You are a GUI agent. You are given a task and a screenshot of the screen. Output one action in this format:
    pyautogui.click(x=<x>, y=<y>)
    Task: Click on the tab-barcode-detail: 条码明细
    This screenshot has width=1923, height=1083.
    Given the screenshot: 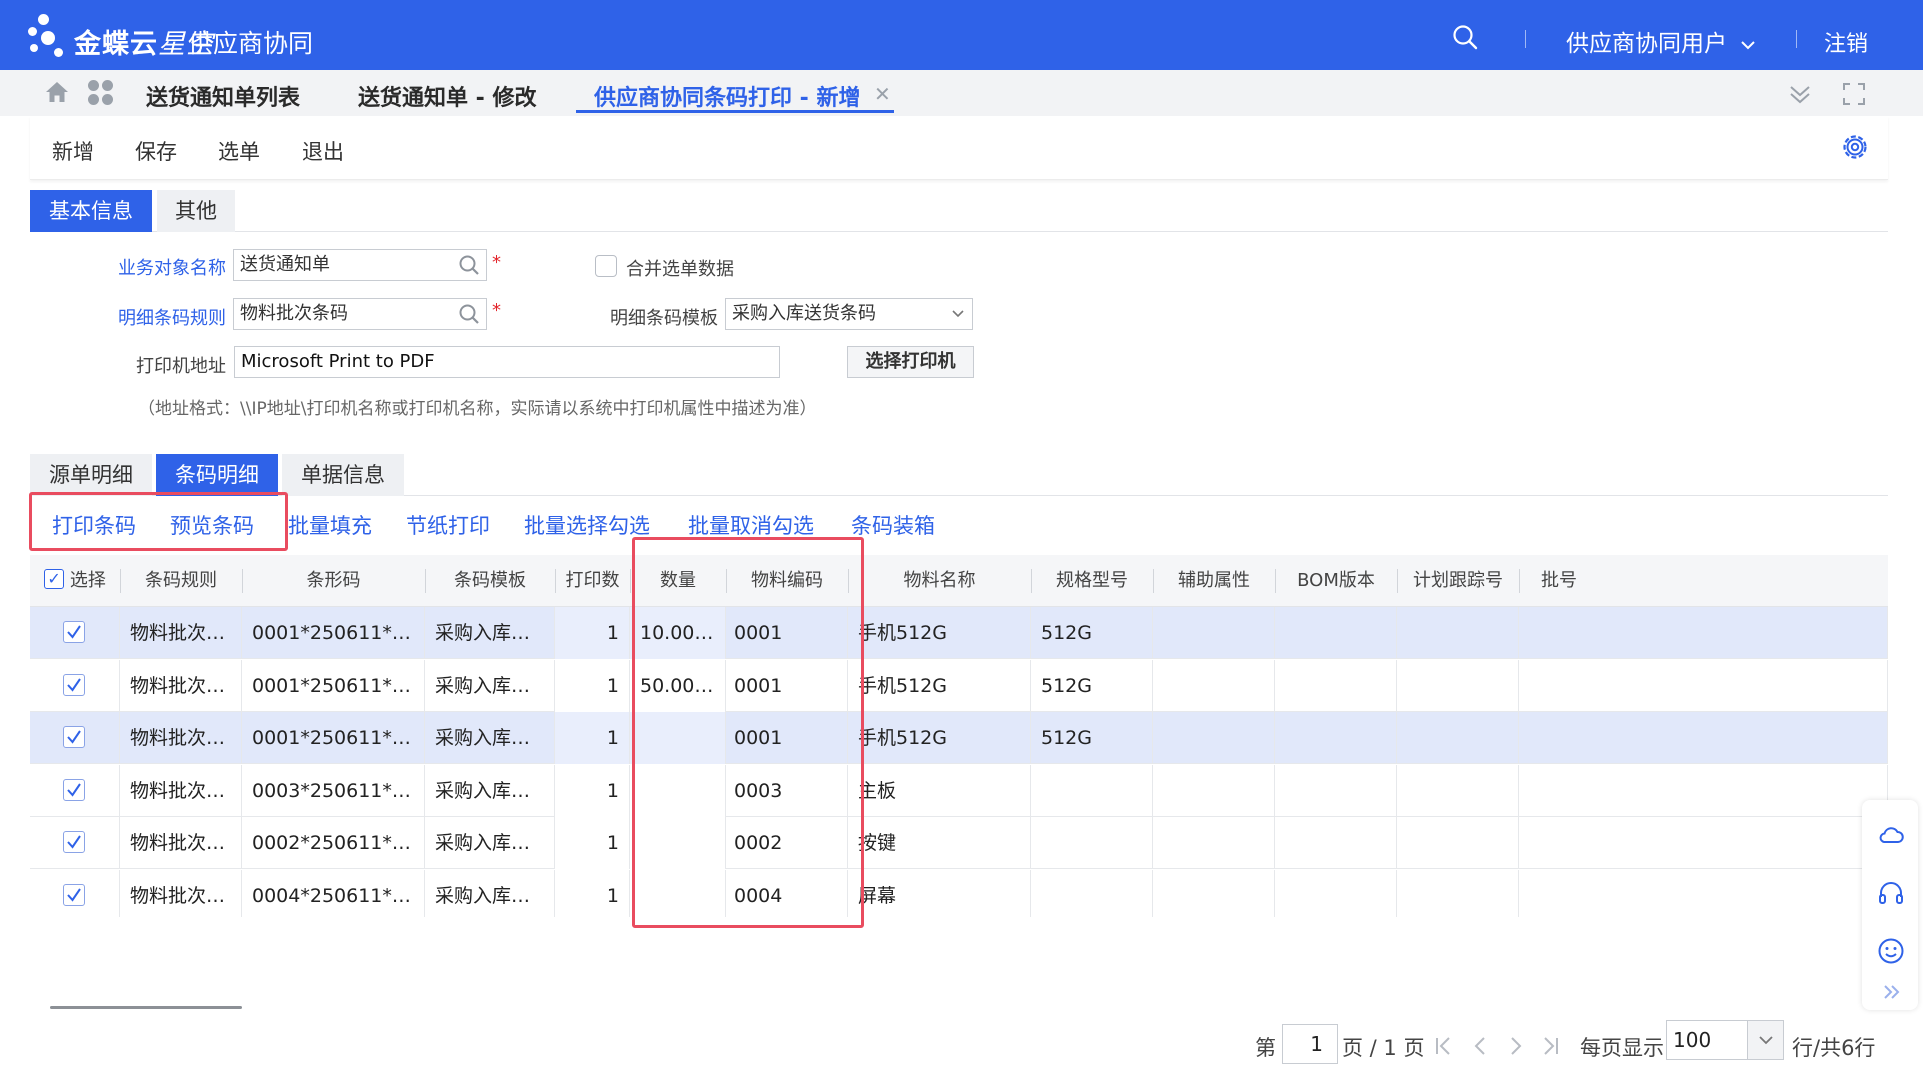 What is the action you would take?
    pyautogui.click(x=217, y=475)
    